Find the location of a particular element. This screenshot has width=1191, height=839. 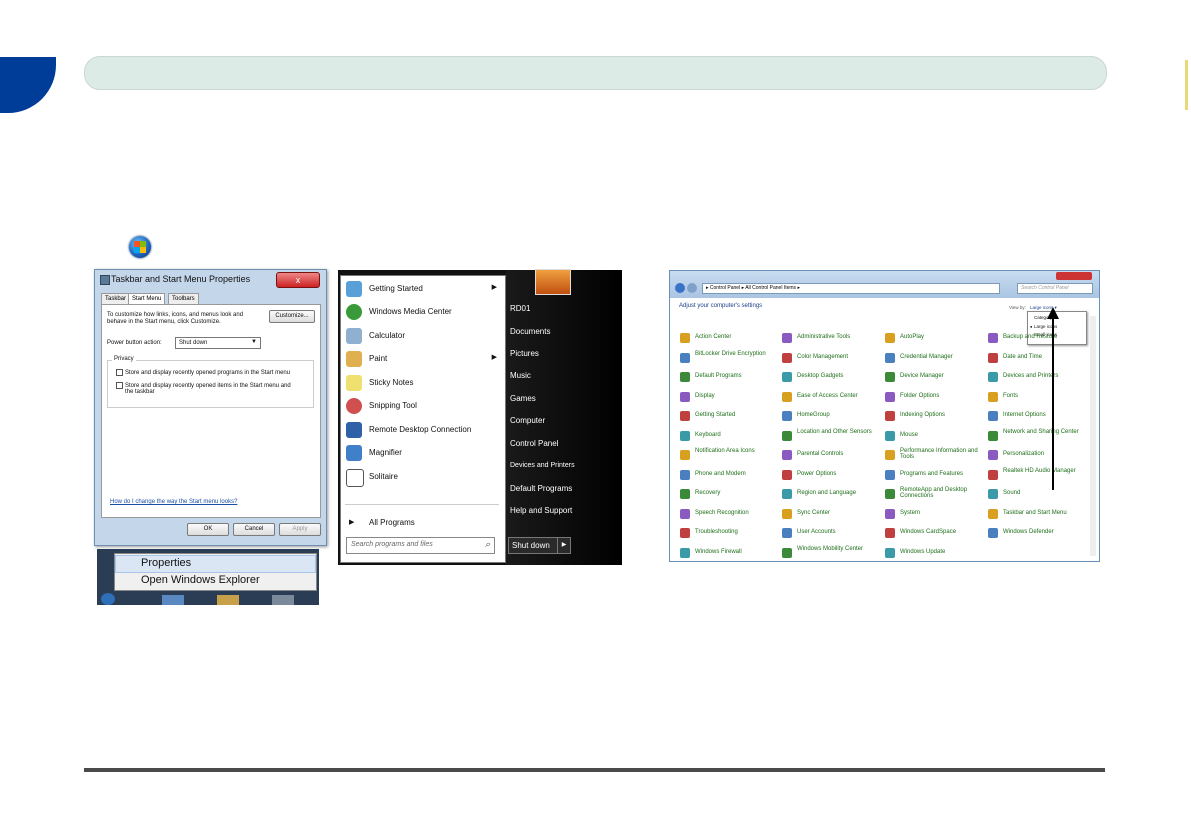

start-item-remote-desktop: Remote Desktop Connection is located at coordinates (423, 430).